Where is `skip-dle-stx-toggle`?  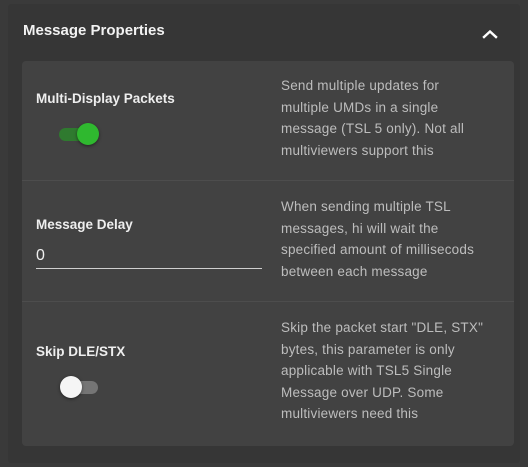
skip-dle-stx-toggle is located at coordinates (79, 387).